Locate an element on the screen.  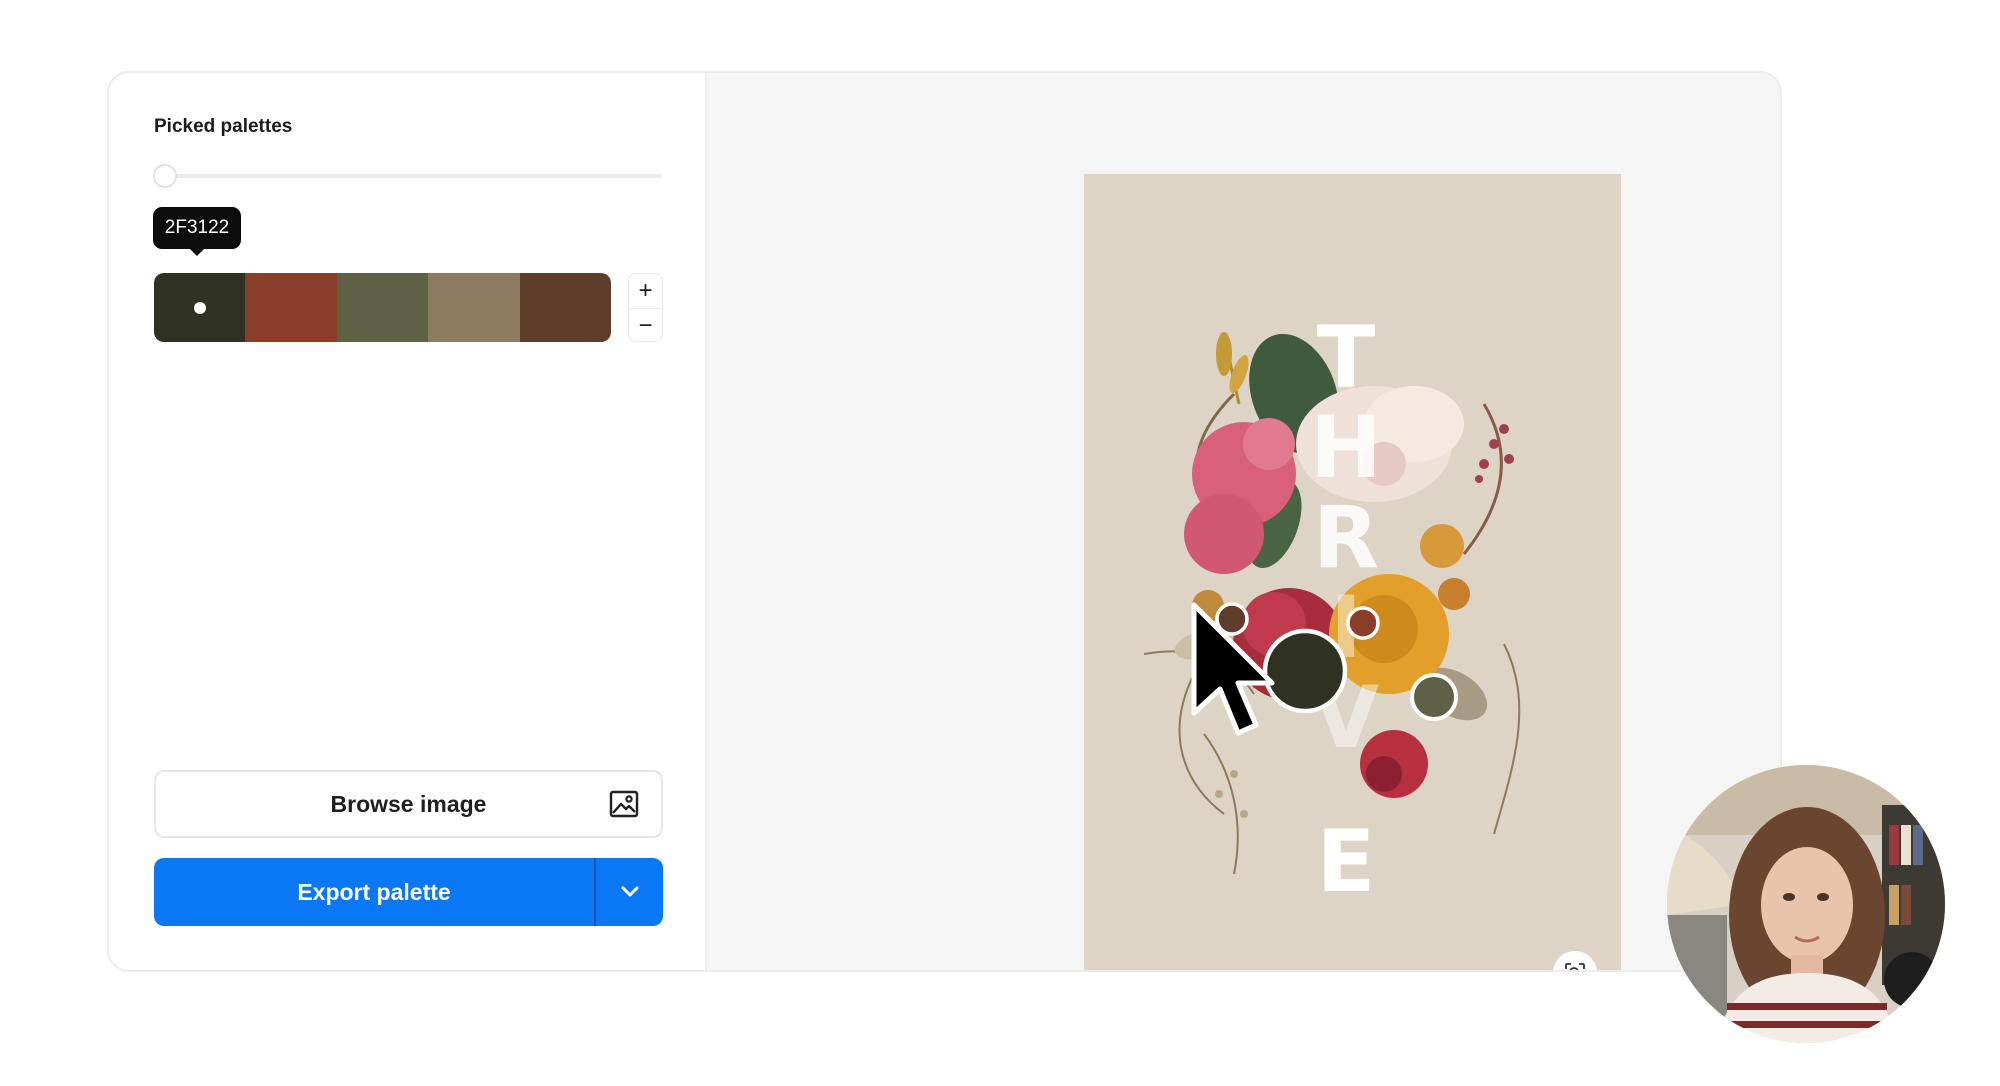
export-palette-button: Export palette is located at coordinates (374, 892).